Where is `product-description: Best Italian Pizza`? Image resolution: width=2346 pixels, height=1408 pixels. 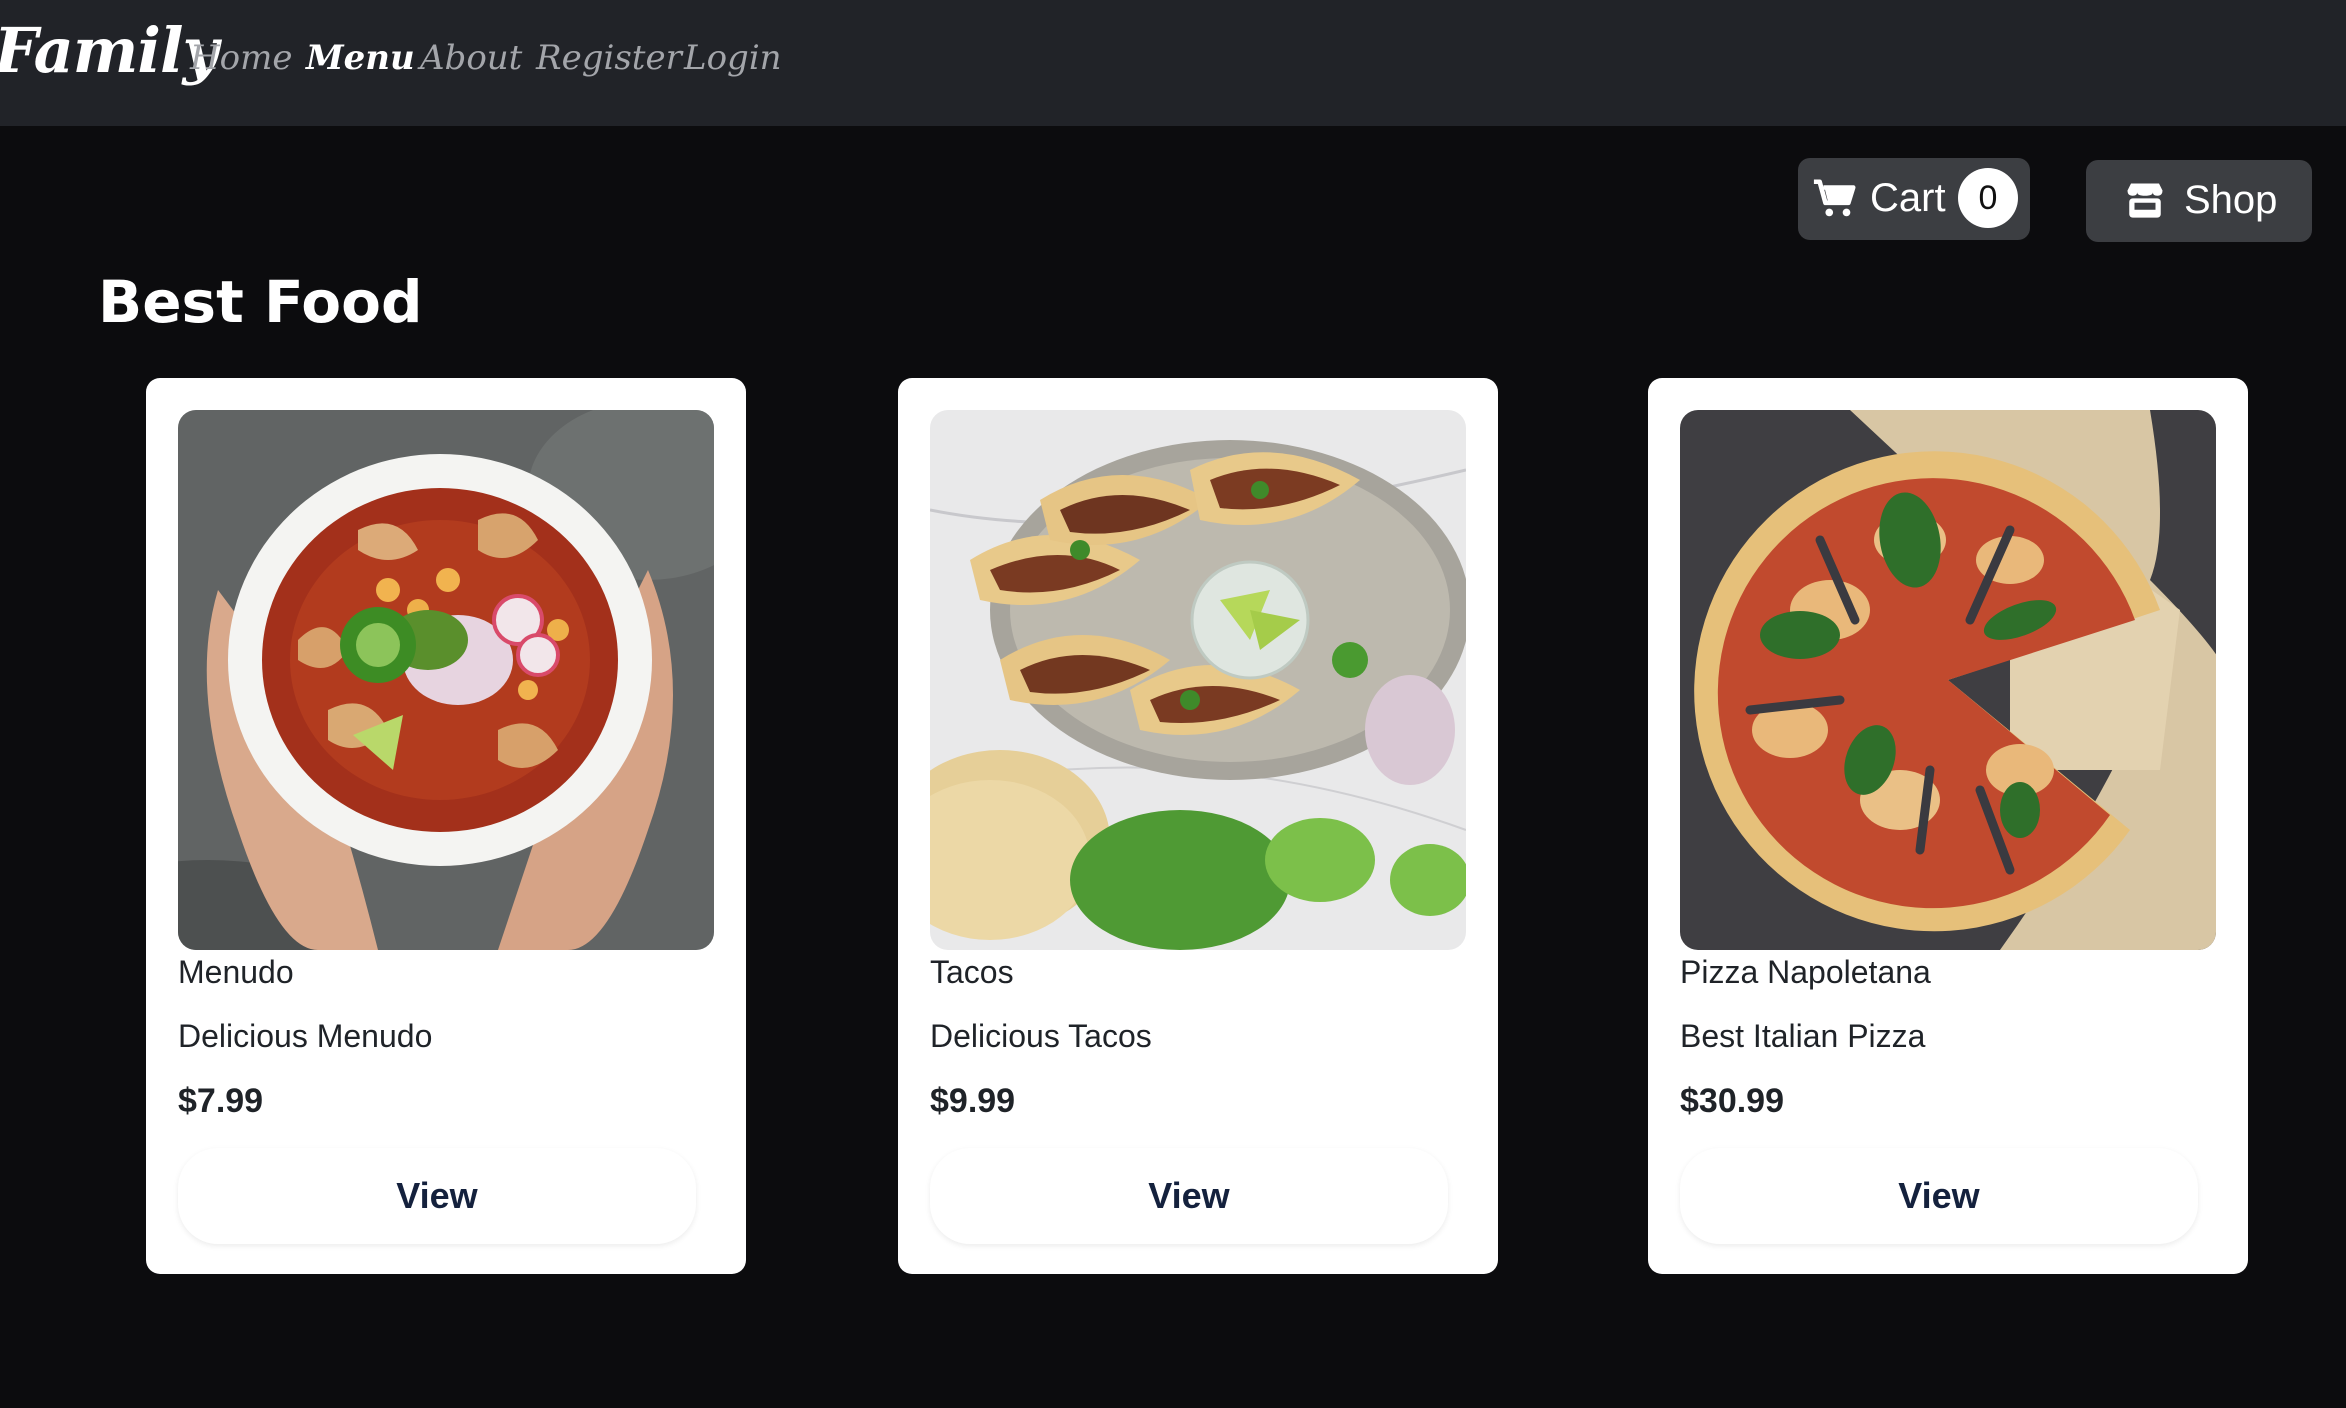
product-description: Best Italian Pizza is located at coordinates (1803, 1036).